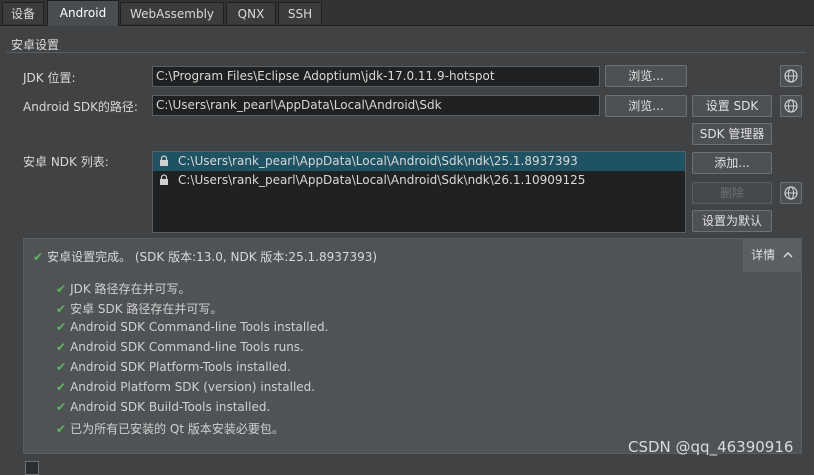 Image resolution: width=814 pixels, height=475 pixels. What do you see at coordinates (172, 13) in the screenshot?
I see `tab-webassembly: WebAssembly` at bounding box center [172, 13].